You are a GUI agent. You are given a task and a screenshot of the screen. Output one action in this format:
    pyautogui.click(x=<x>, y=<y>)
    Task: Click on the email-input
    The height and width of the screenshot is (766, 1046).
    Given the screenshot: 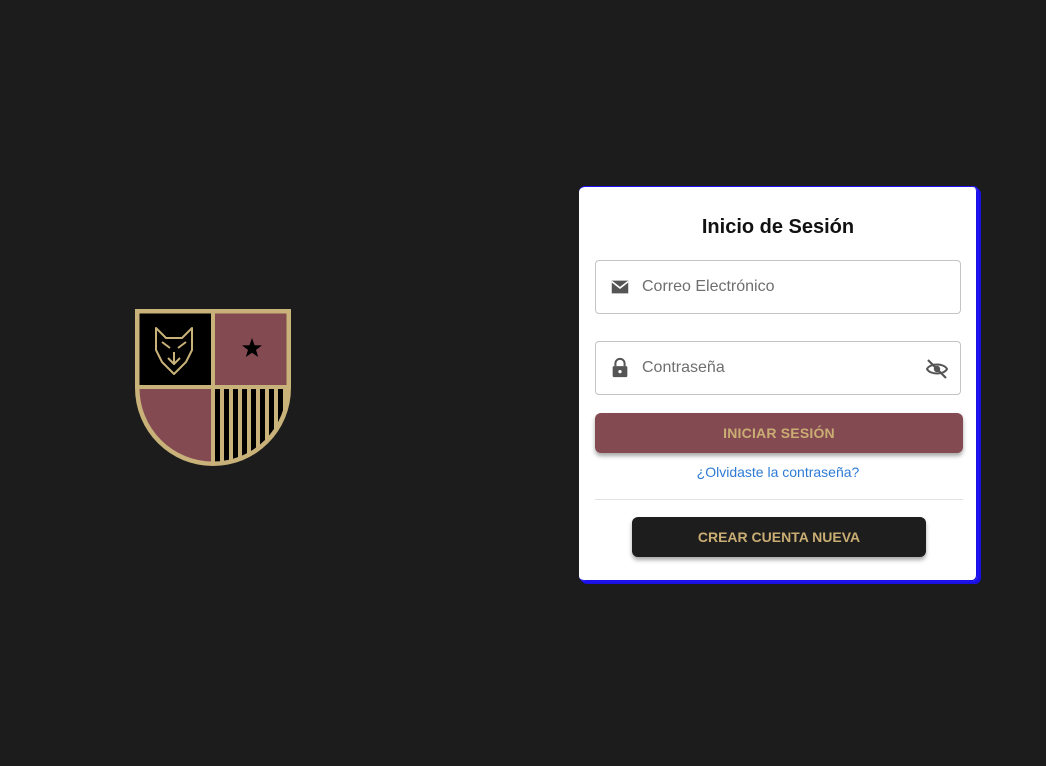 What is the action you would take?
    pyautogui.click(x=777, y=287)
    